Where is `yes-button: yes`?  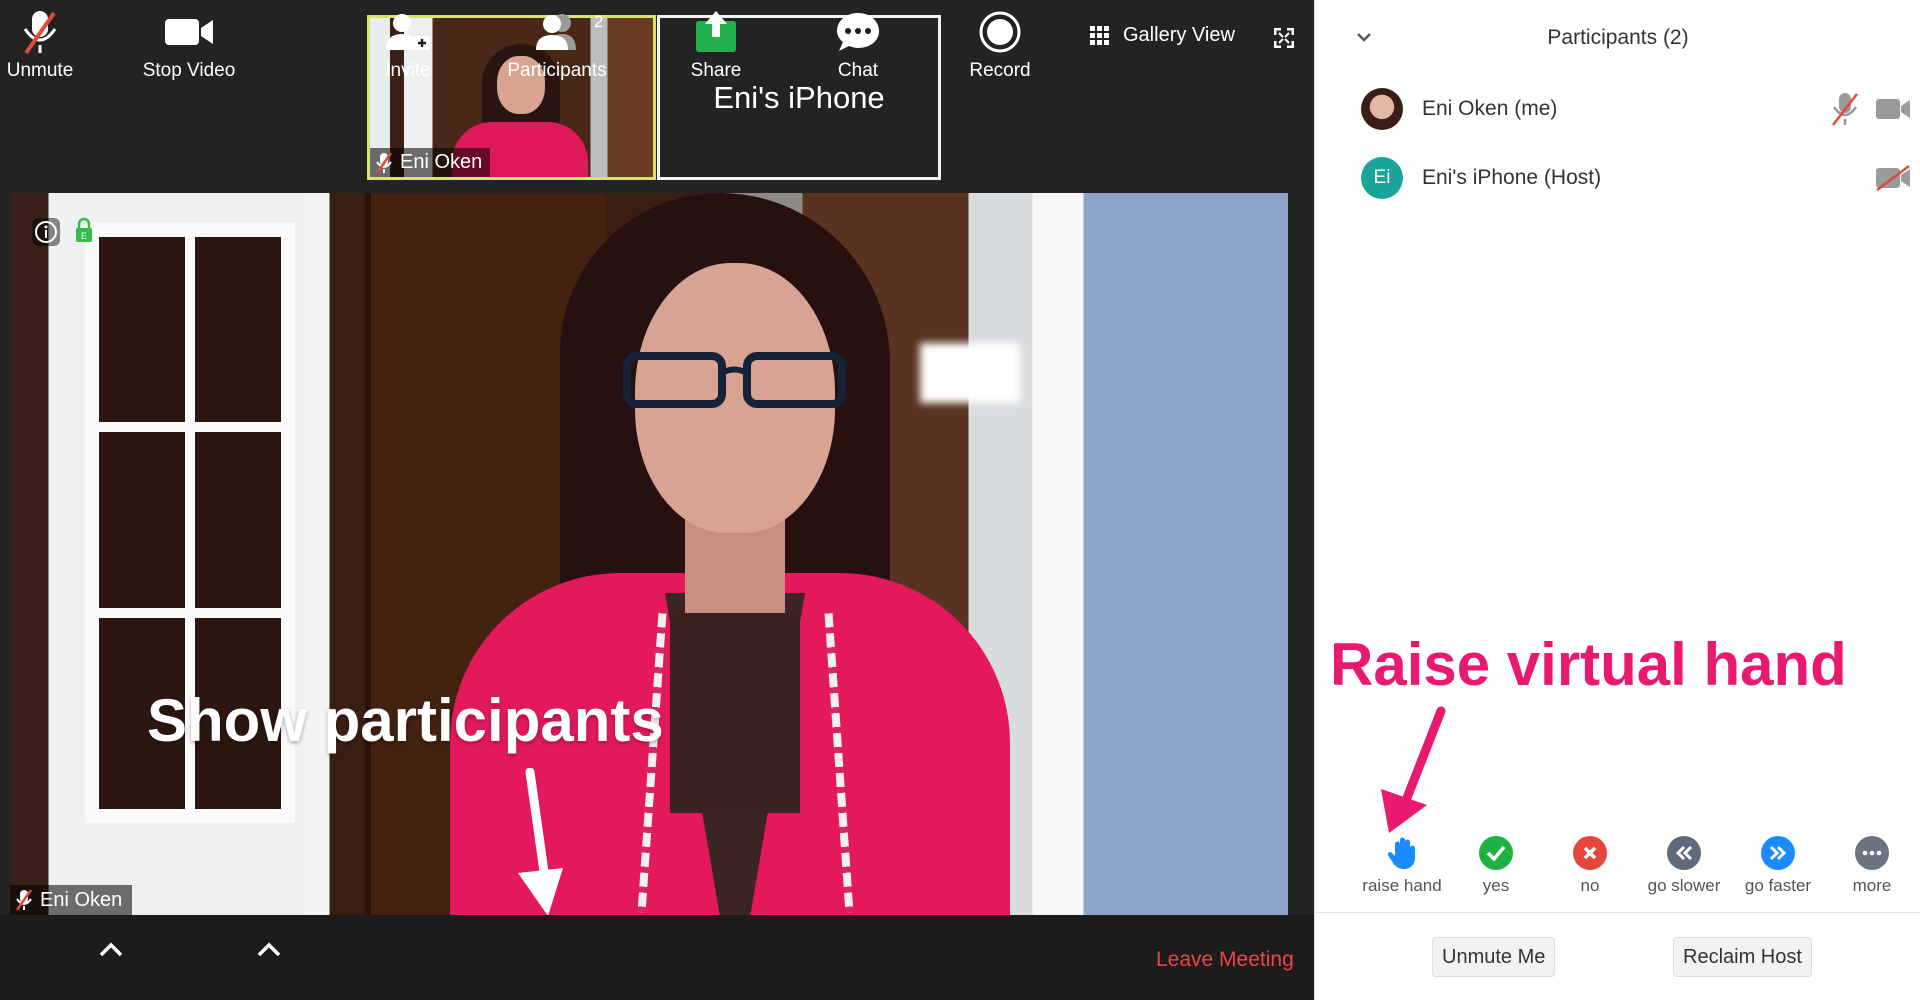 yes-button: yes is located at coordinates (1496, 864).